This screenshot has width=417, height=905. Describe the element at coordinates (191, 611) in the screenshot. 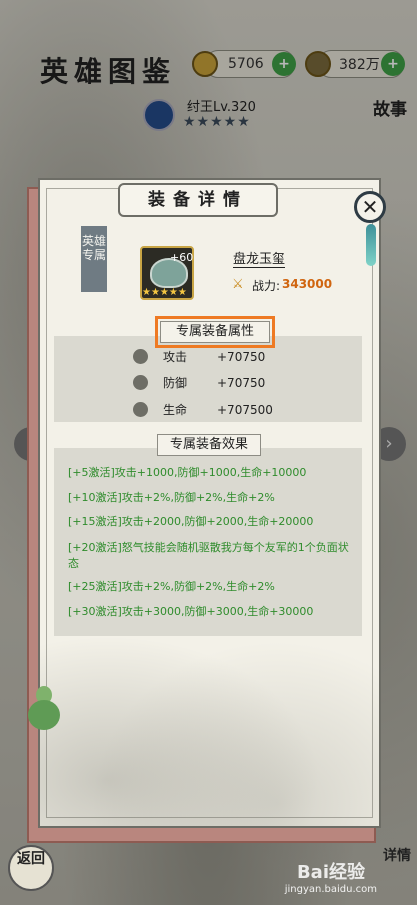

I see `effect-item: [+30激活]攻击+3000,防御+3000,生命+30000` at that location.